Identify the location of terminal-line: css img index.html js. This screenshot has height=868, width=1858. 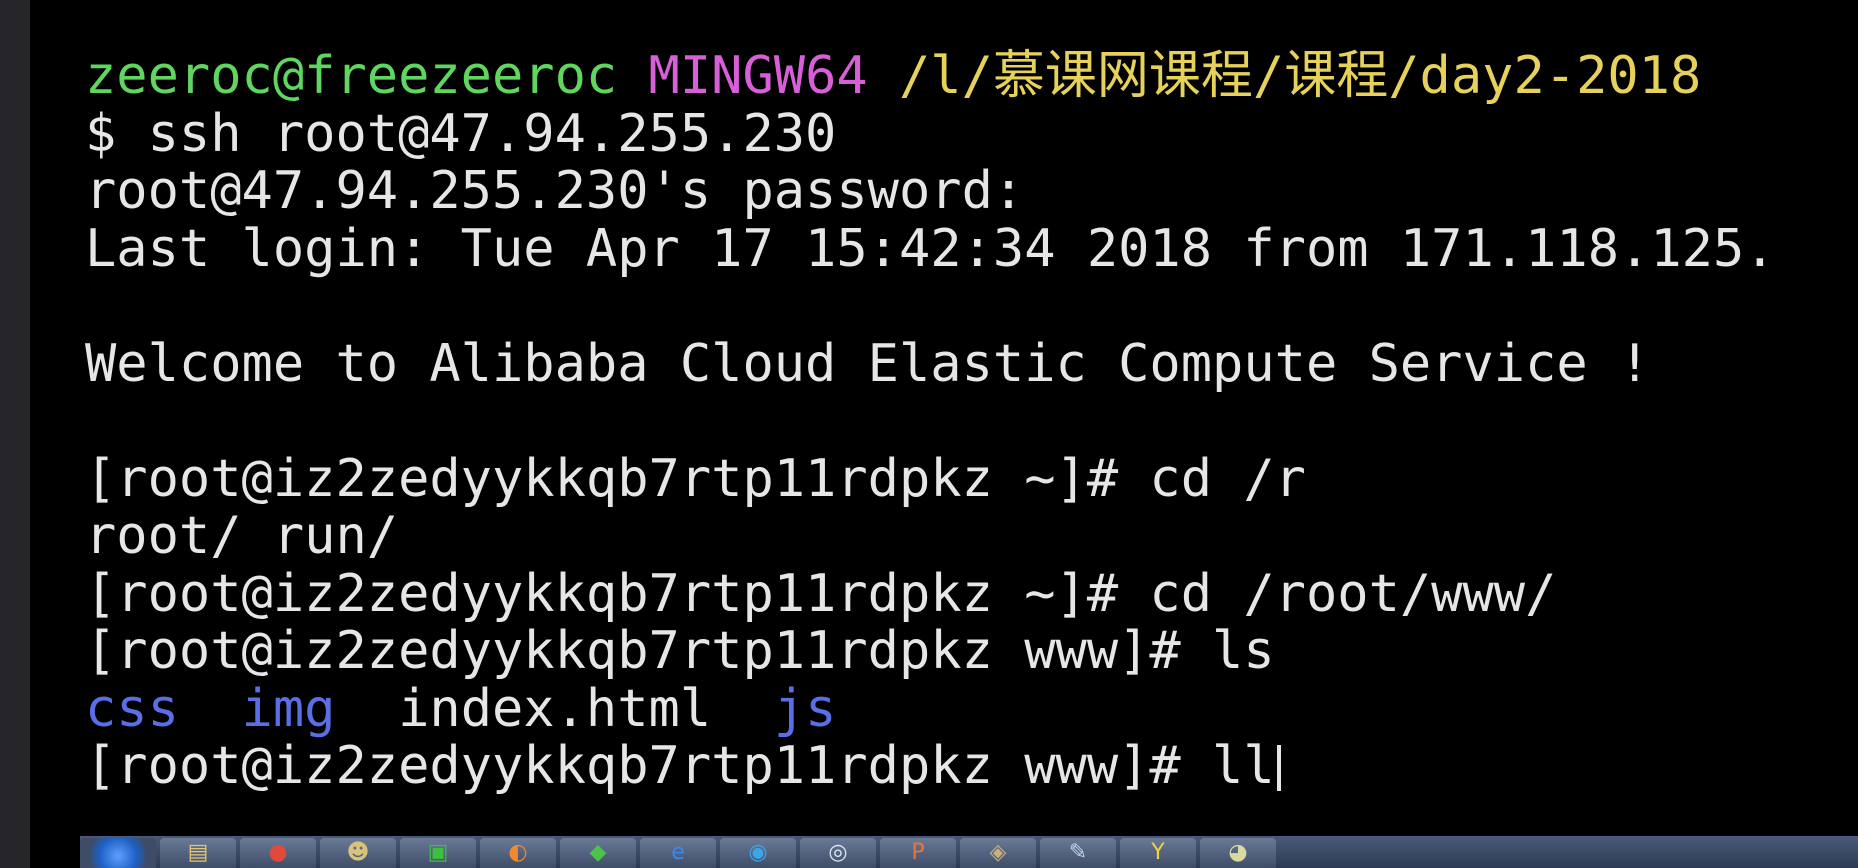
(930, 708).